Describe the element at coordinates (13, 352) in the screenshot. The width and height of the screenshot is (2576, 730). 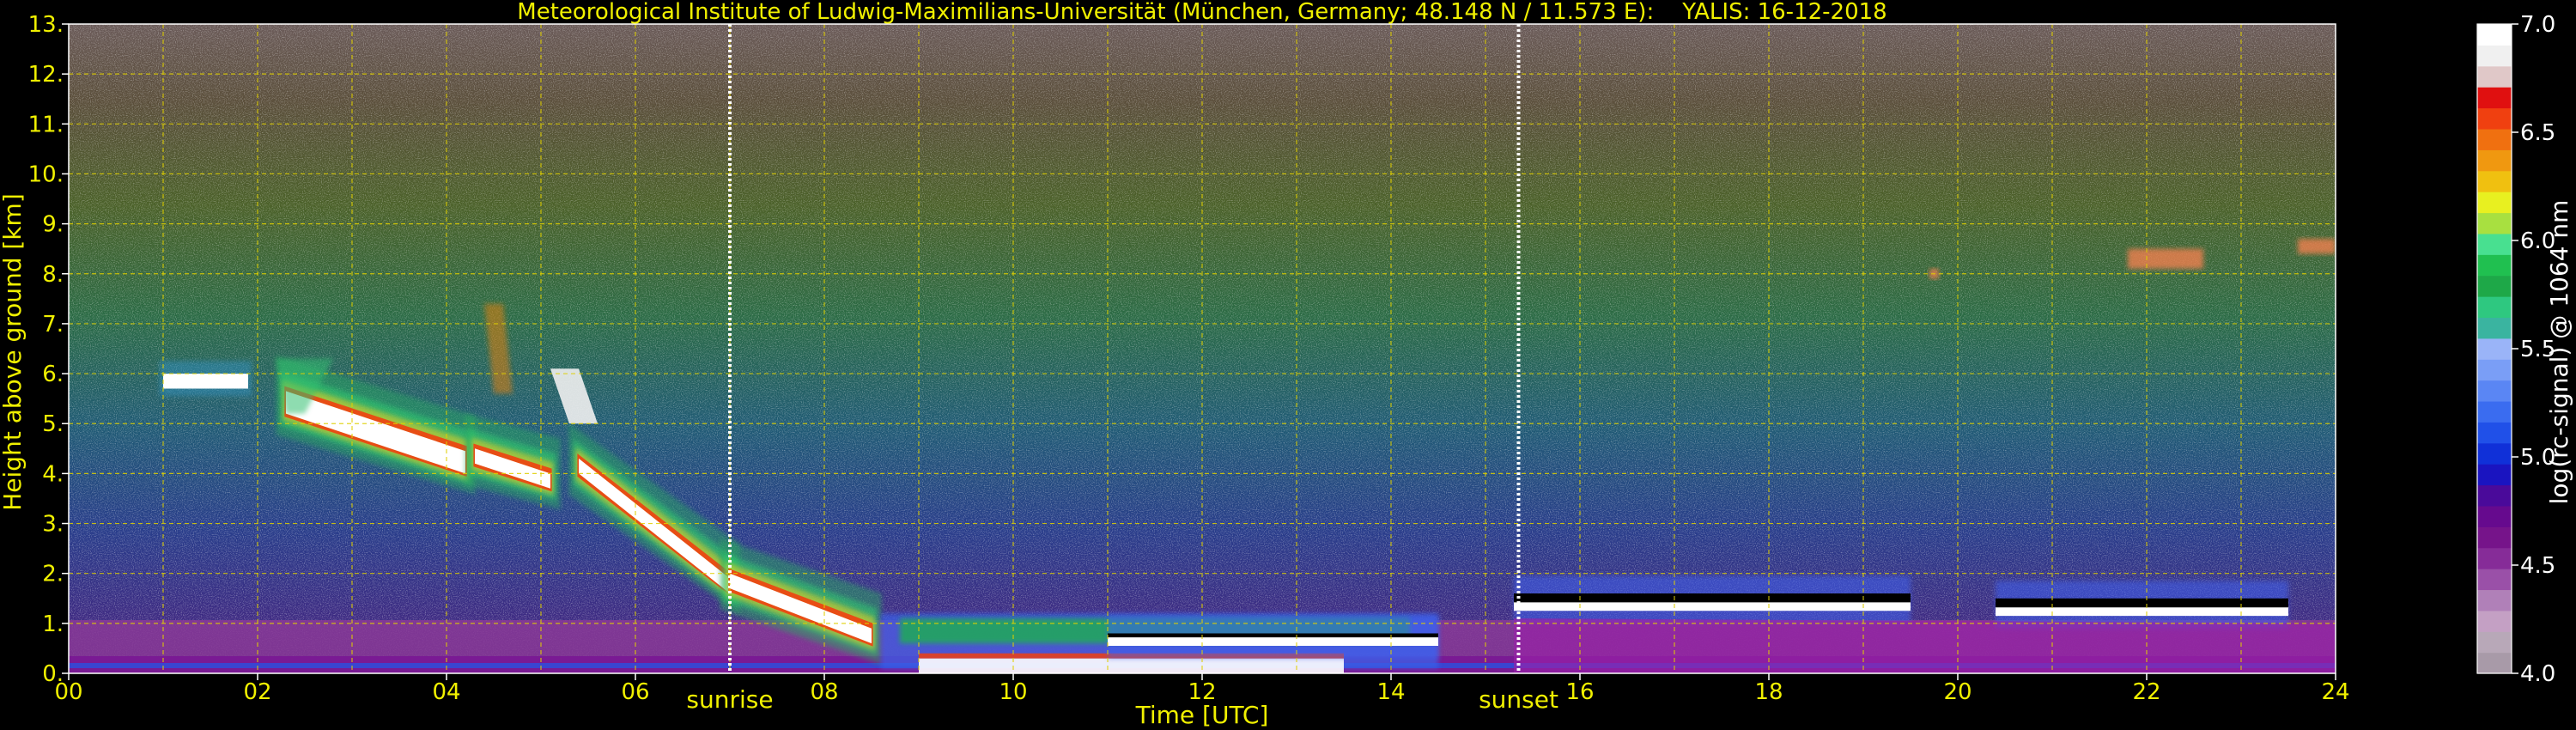
I see `y-axis-label: Height above ground [km]` at that location.